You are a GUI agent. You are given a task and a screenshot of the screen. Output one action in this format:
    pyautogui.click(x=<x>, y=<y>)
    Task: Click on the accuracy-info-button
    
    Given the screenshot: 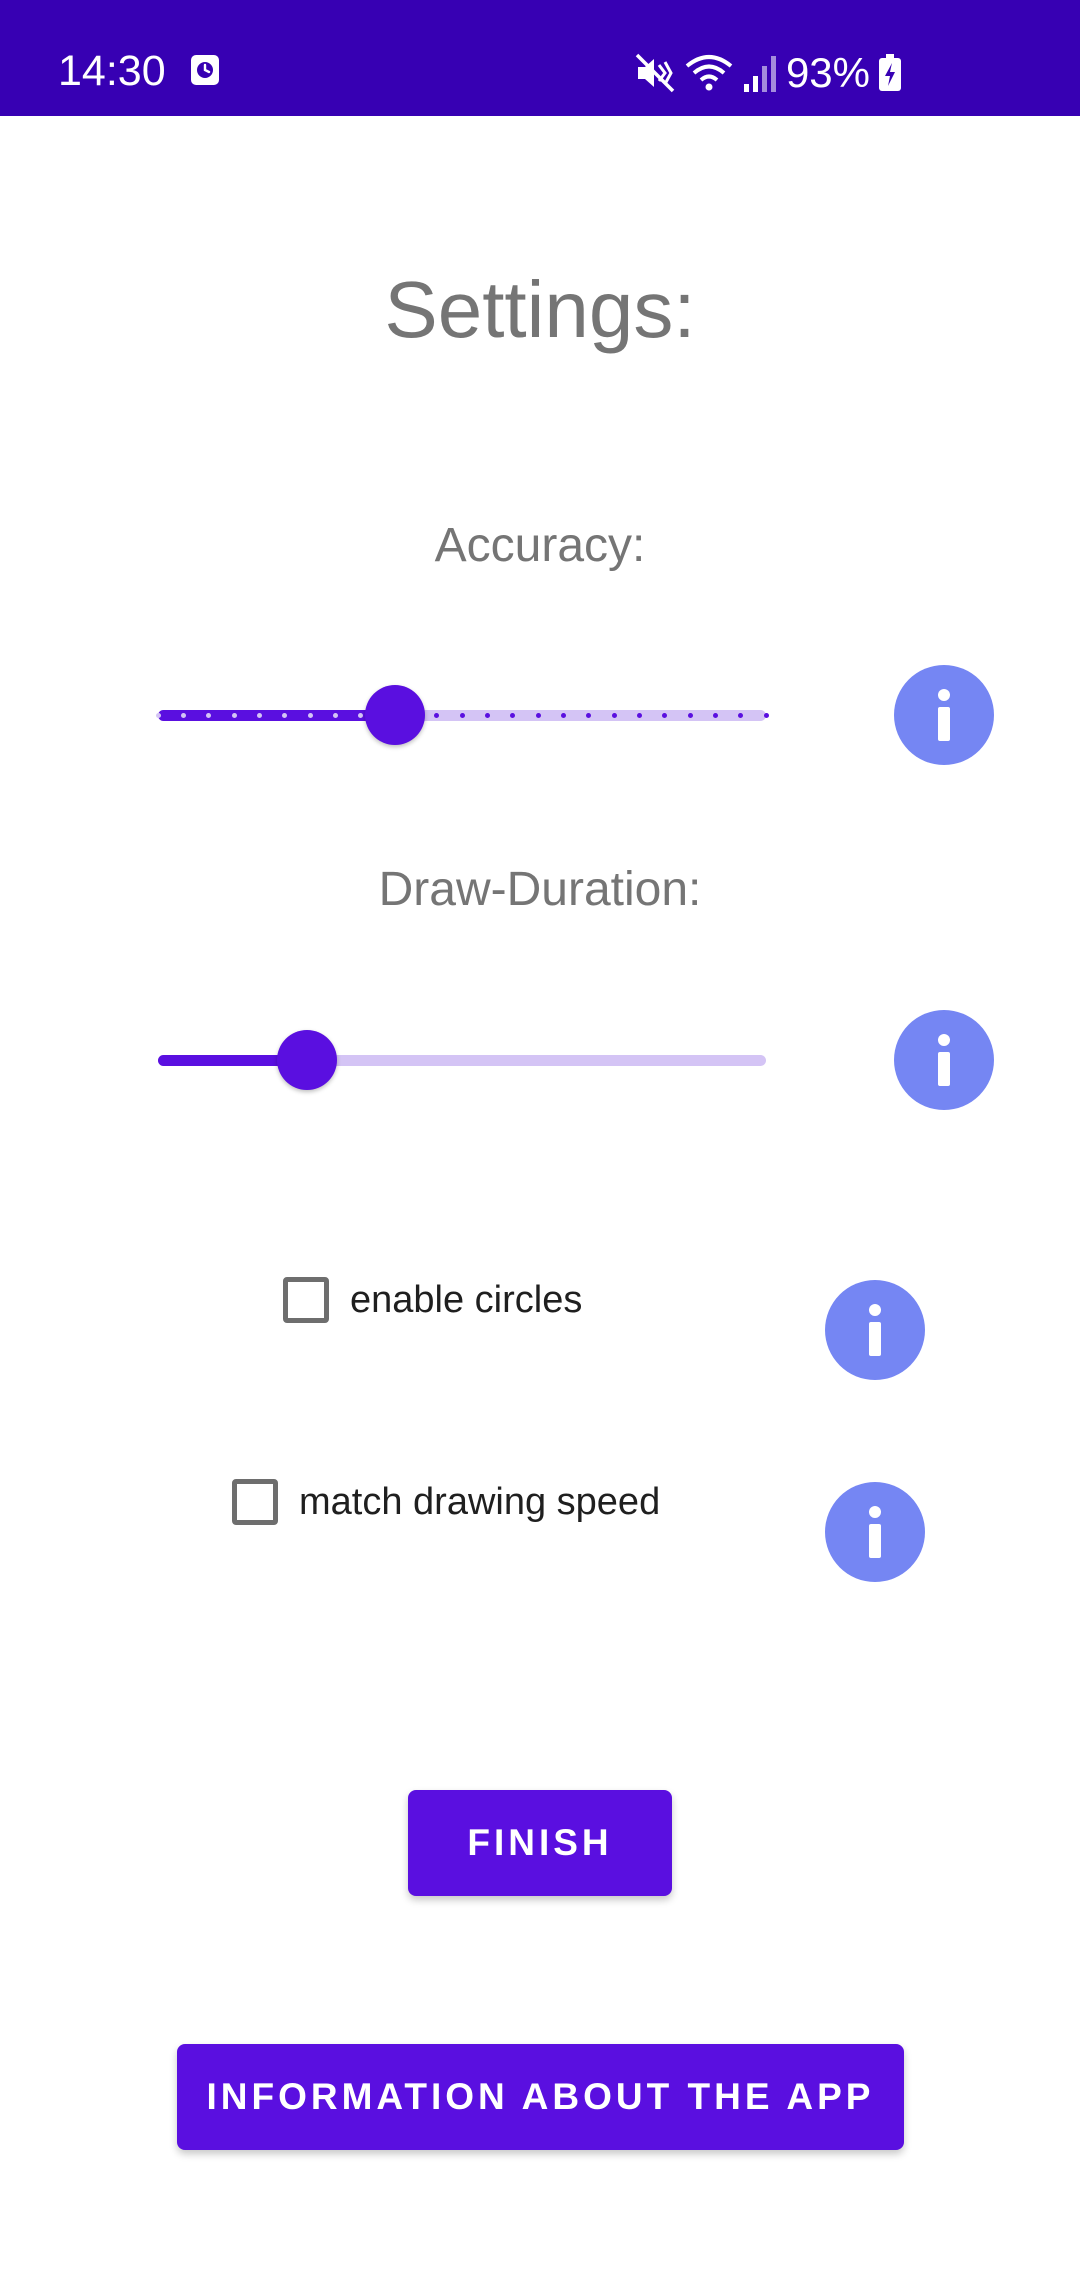 What is the action you would take?
    pyautogui.click(x=944, y=715)
    